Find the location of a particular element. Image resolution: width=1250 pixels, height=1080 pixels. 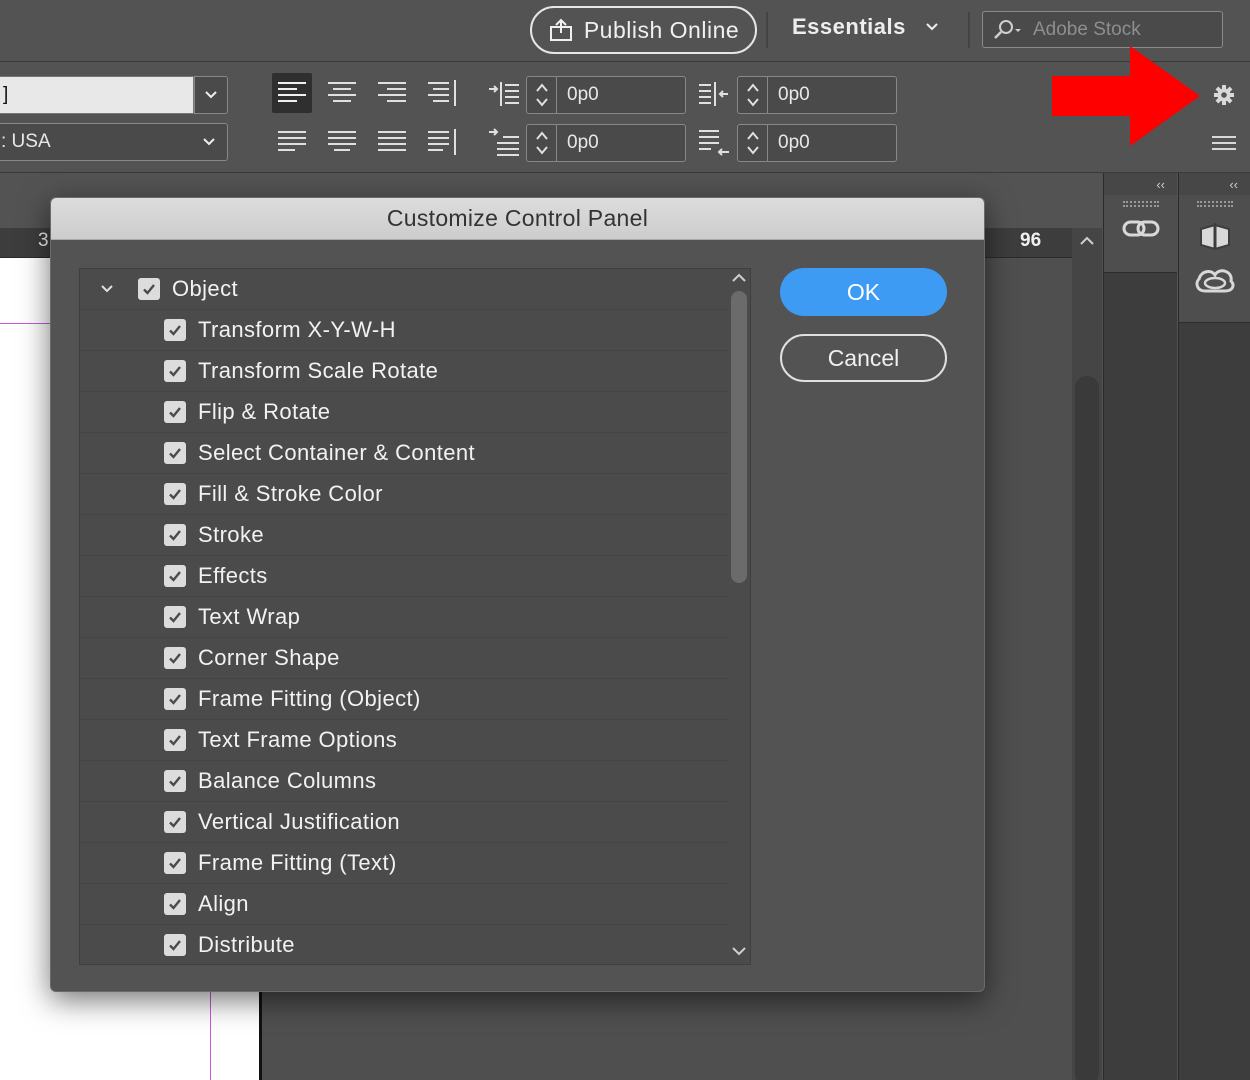

adobe-stock-search is located at coordinates (1102, 29).